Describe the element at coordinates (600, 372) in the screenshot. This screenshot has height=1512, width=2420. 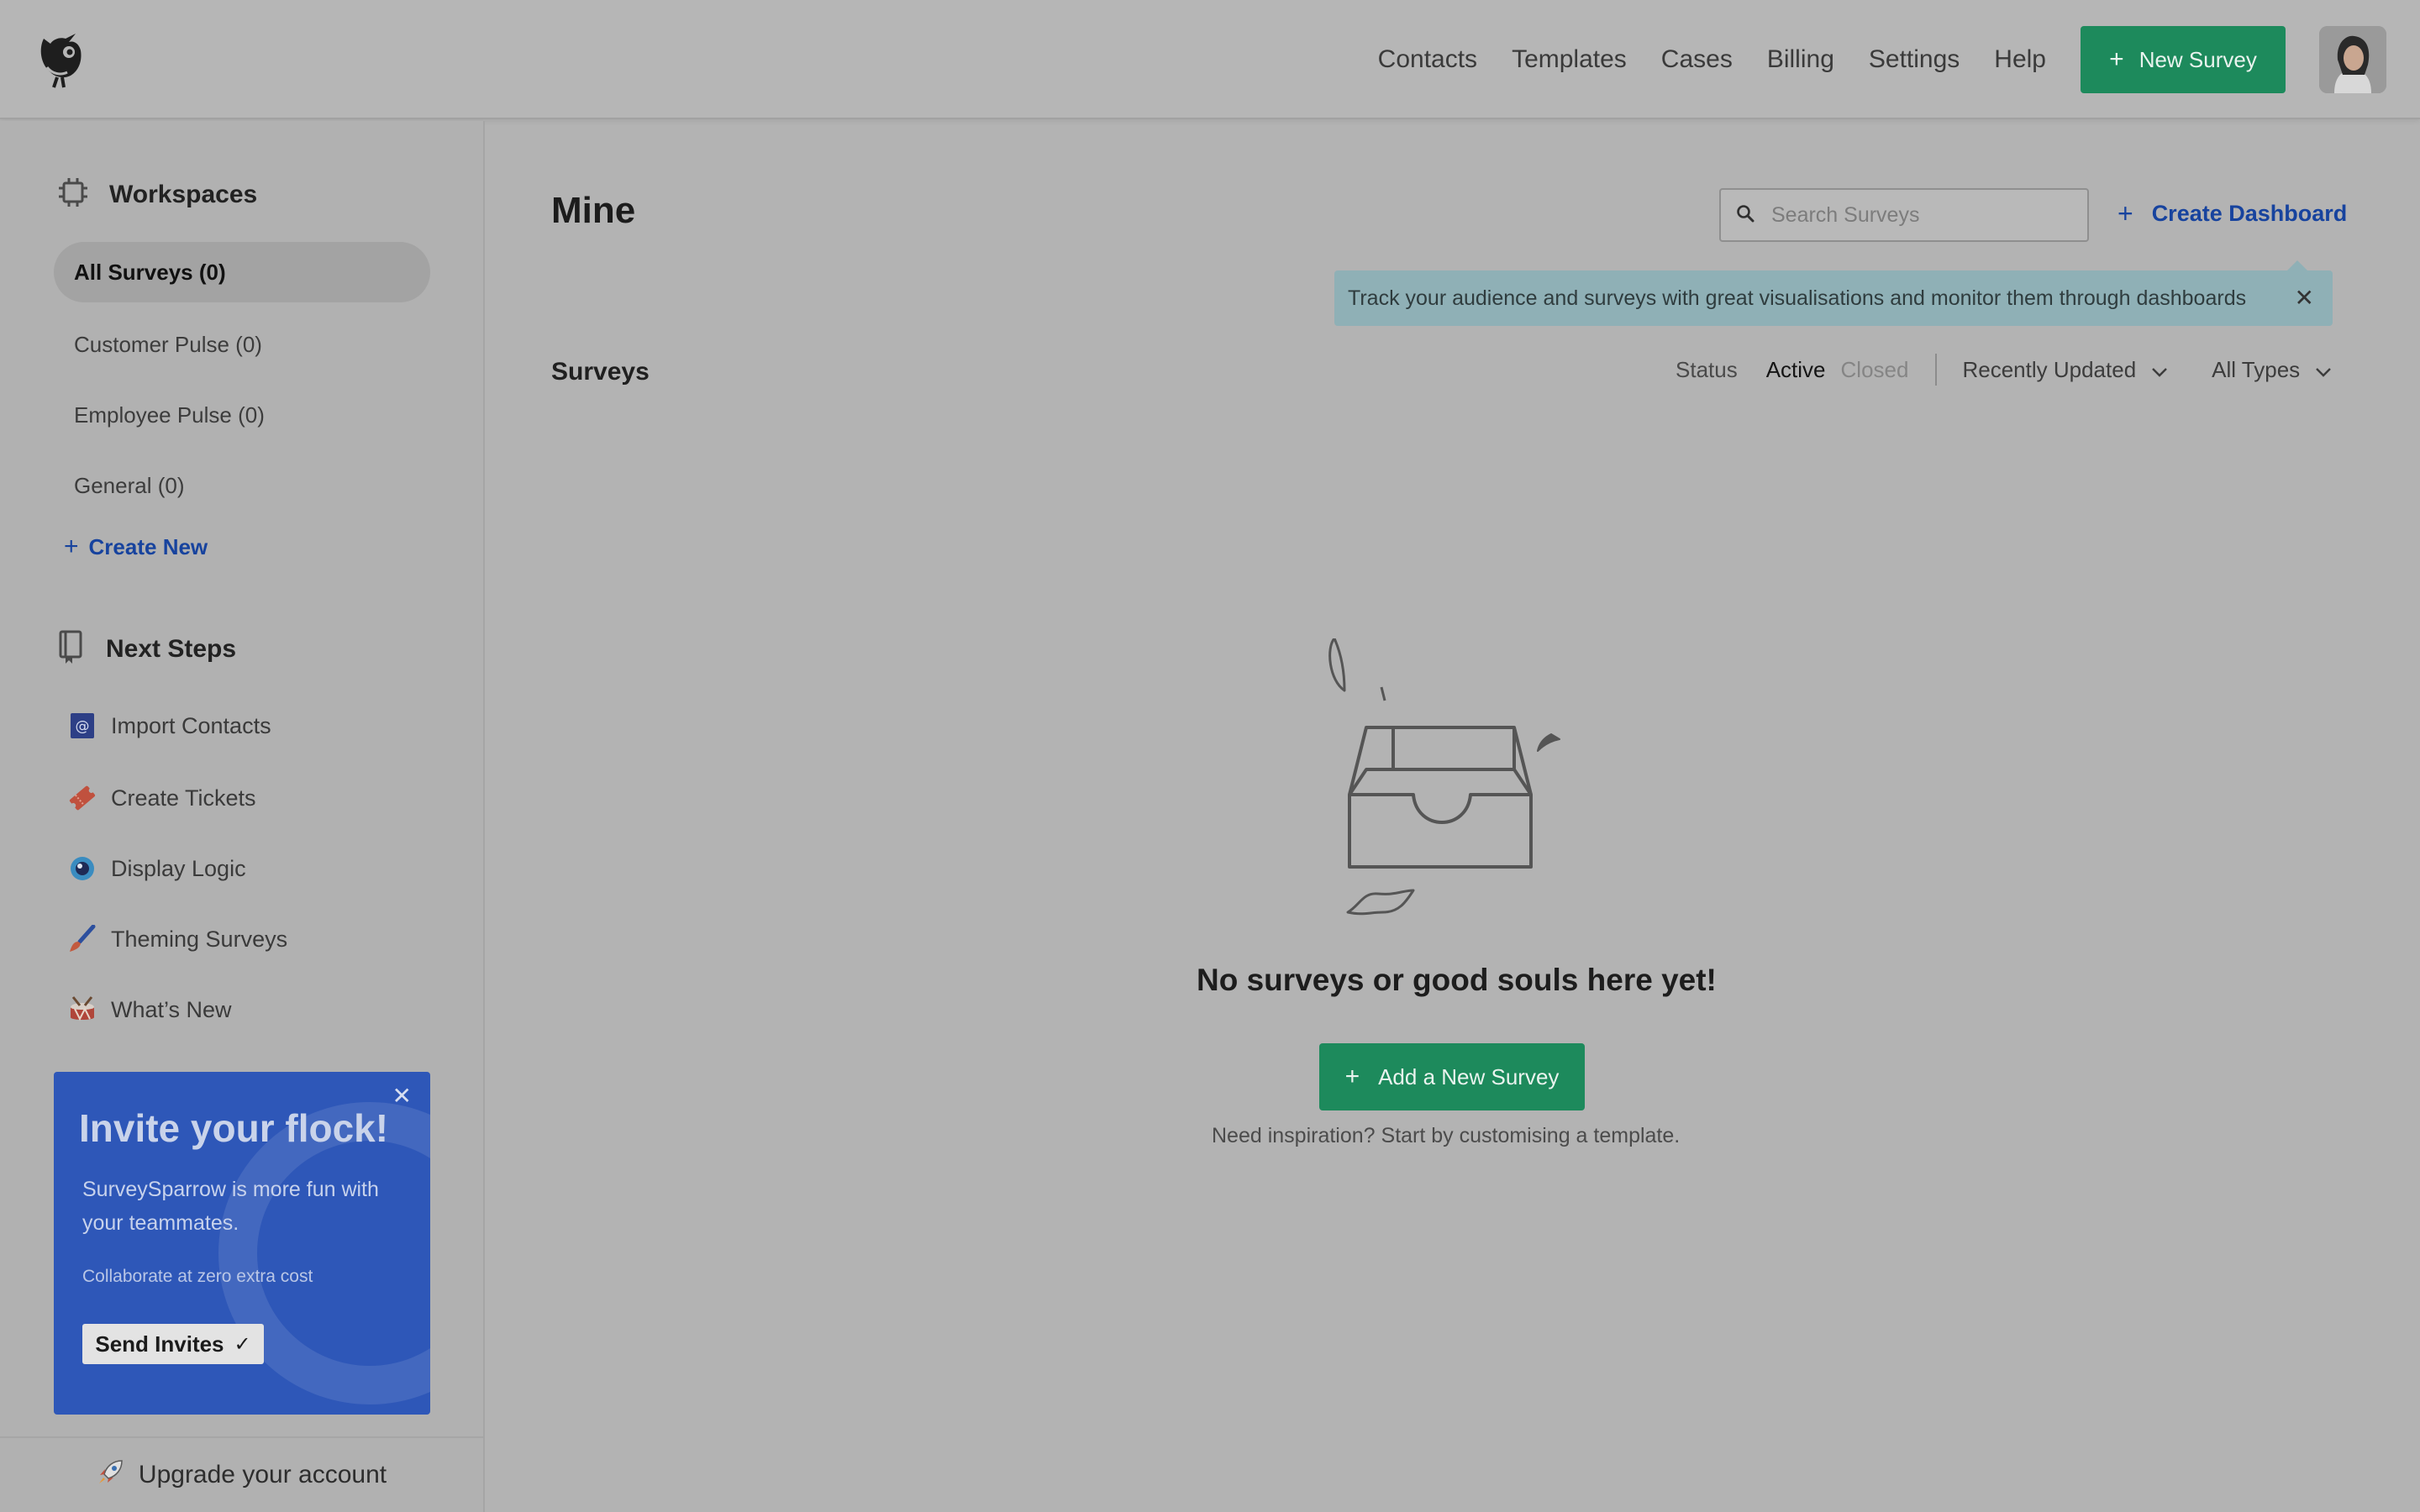
I see `surveys-section-title: Surveys` at that location.